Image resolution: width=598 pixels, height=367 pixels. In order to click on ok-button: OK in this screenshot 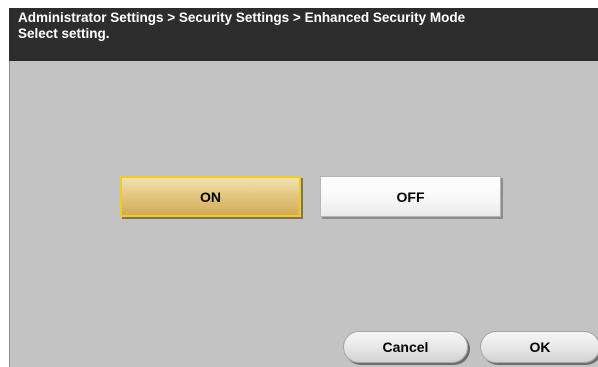, I will do `click(539, 347)`.